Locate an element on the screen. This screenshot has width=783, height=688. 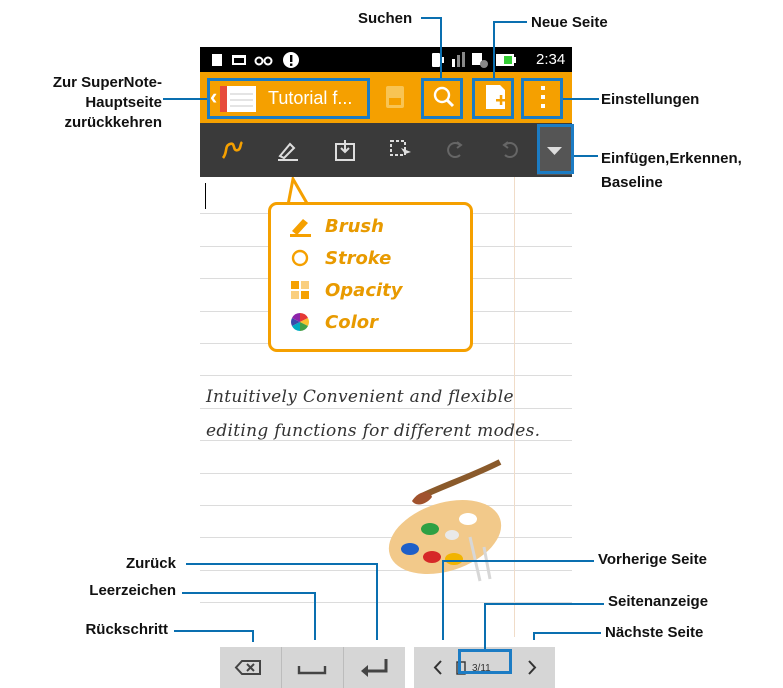
bubble-label: Stroke is located at coordinates (358, 258).